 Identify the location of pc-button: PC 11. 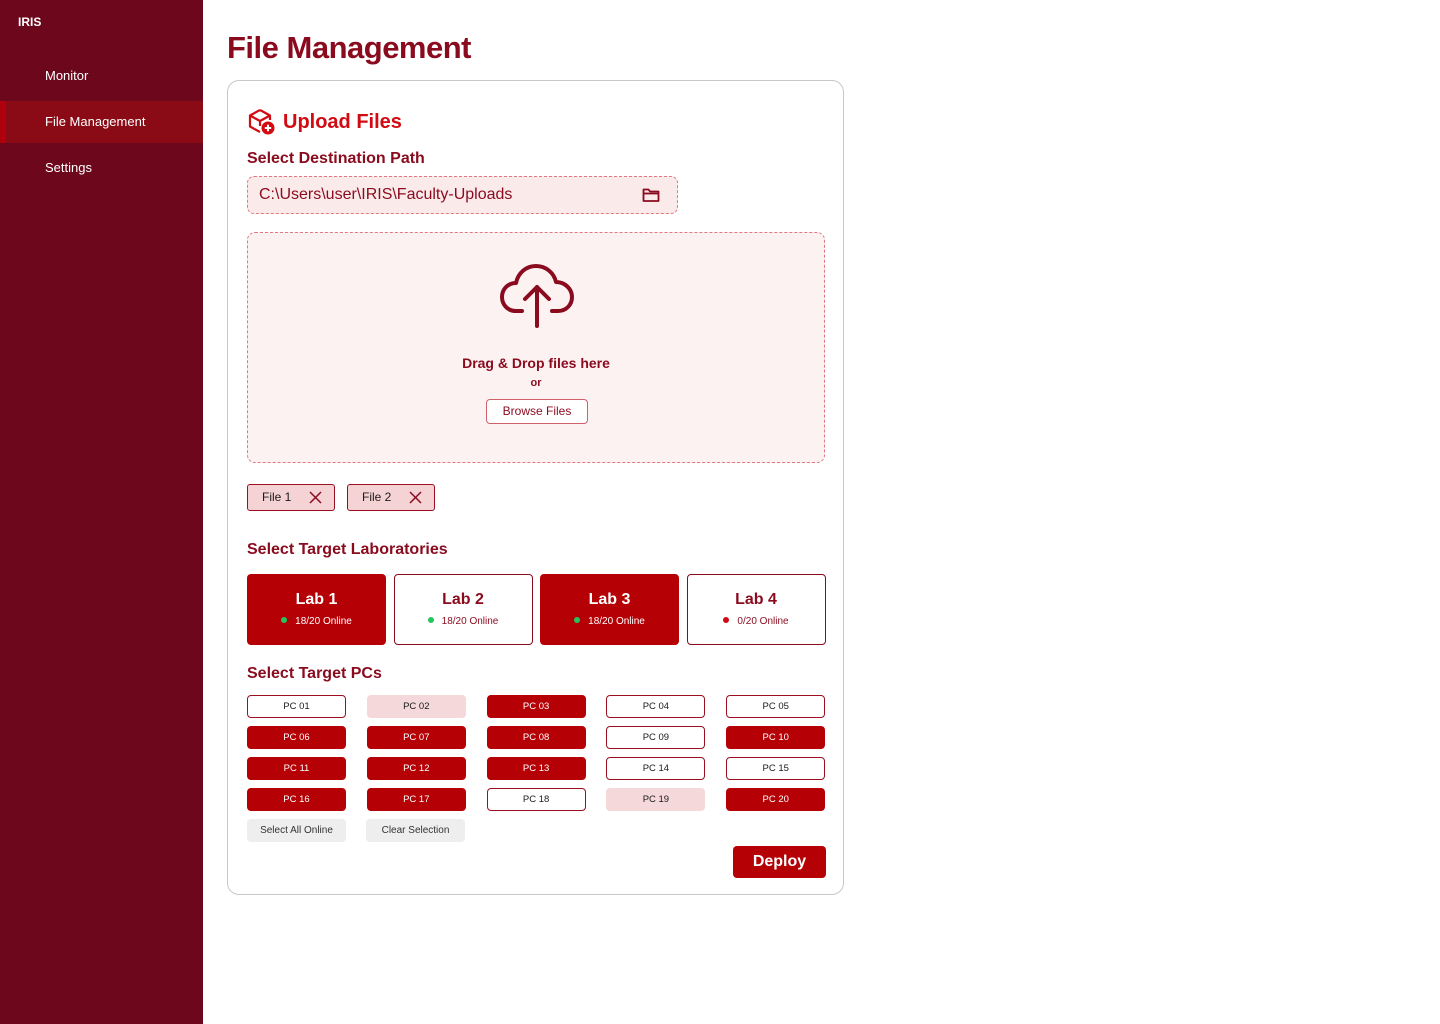
(296, 768).